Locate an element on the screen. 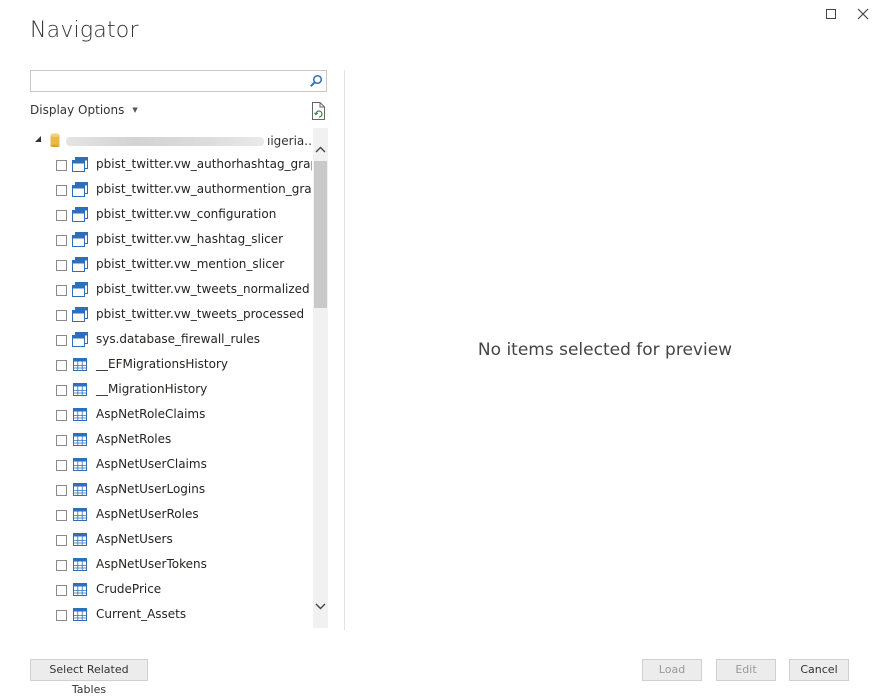 Image resolution: width=879 pixels, height=700 pixels. tree-item: sys.database_firewall_rules is located at coordinates (171, 340).